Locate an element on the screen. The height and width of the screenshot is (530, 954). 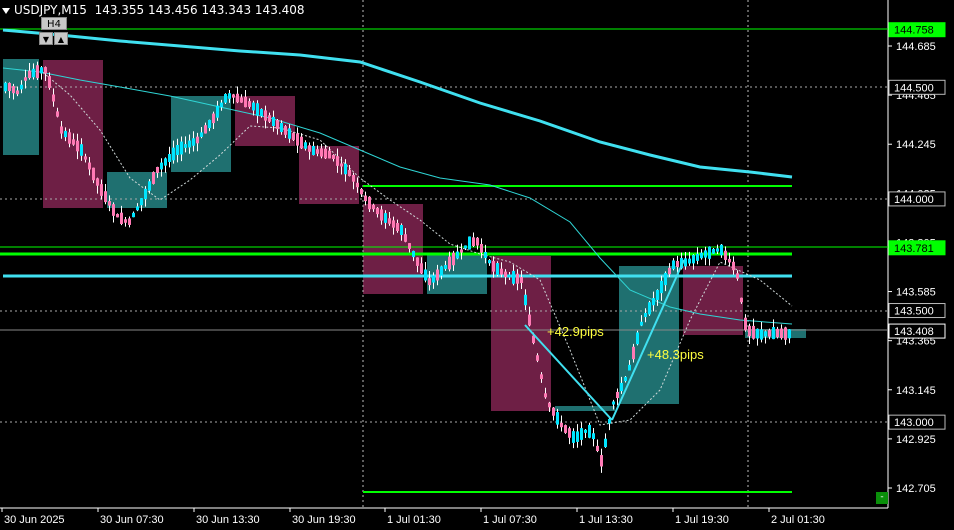
symbol-label: USDJPY,M15 is located at coordinates (50, 10).